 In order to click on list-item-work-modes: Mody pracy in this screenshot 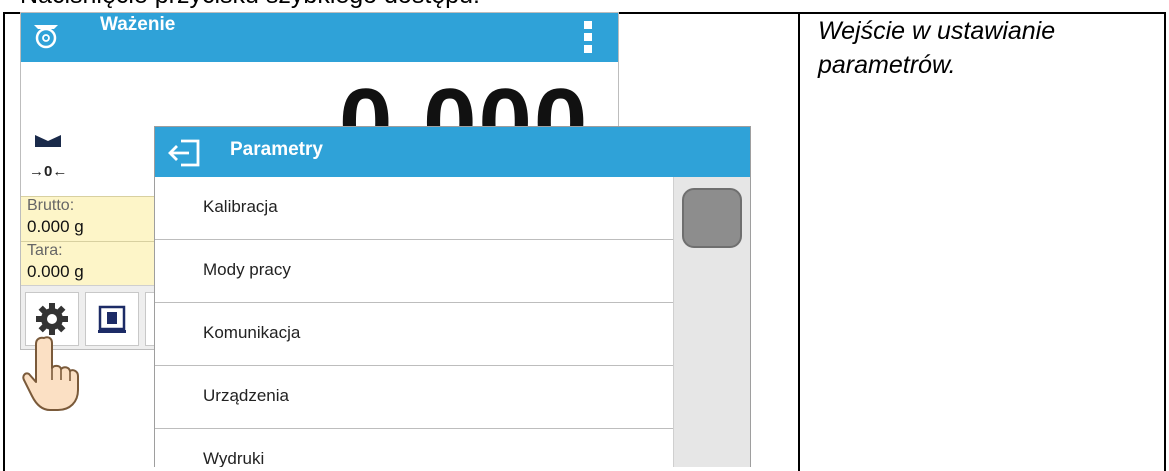, I will do `click(414, 271)`.